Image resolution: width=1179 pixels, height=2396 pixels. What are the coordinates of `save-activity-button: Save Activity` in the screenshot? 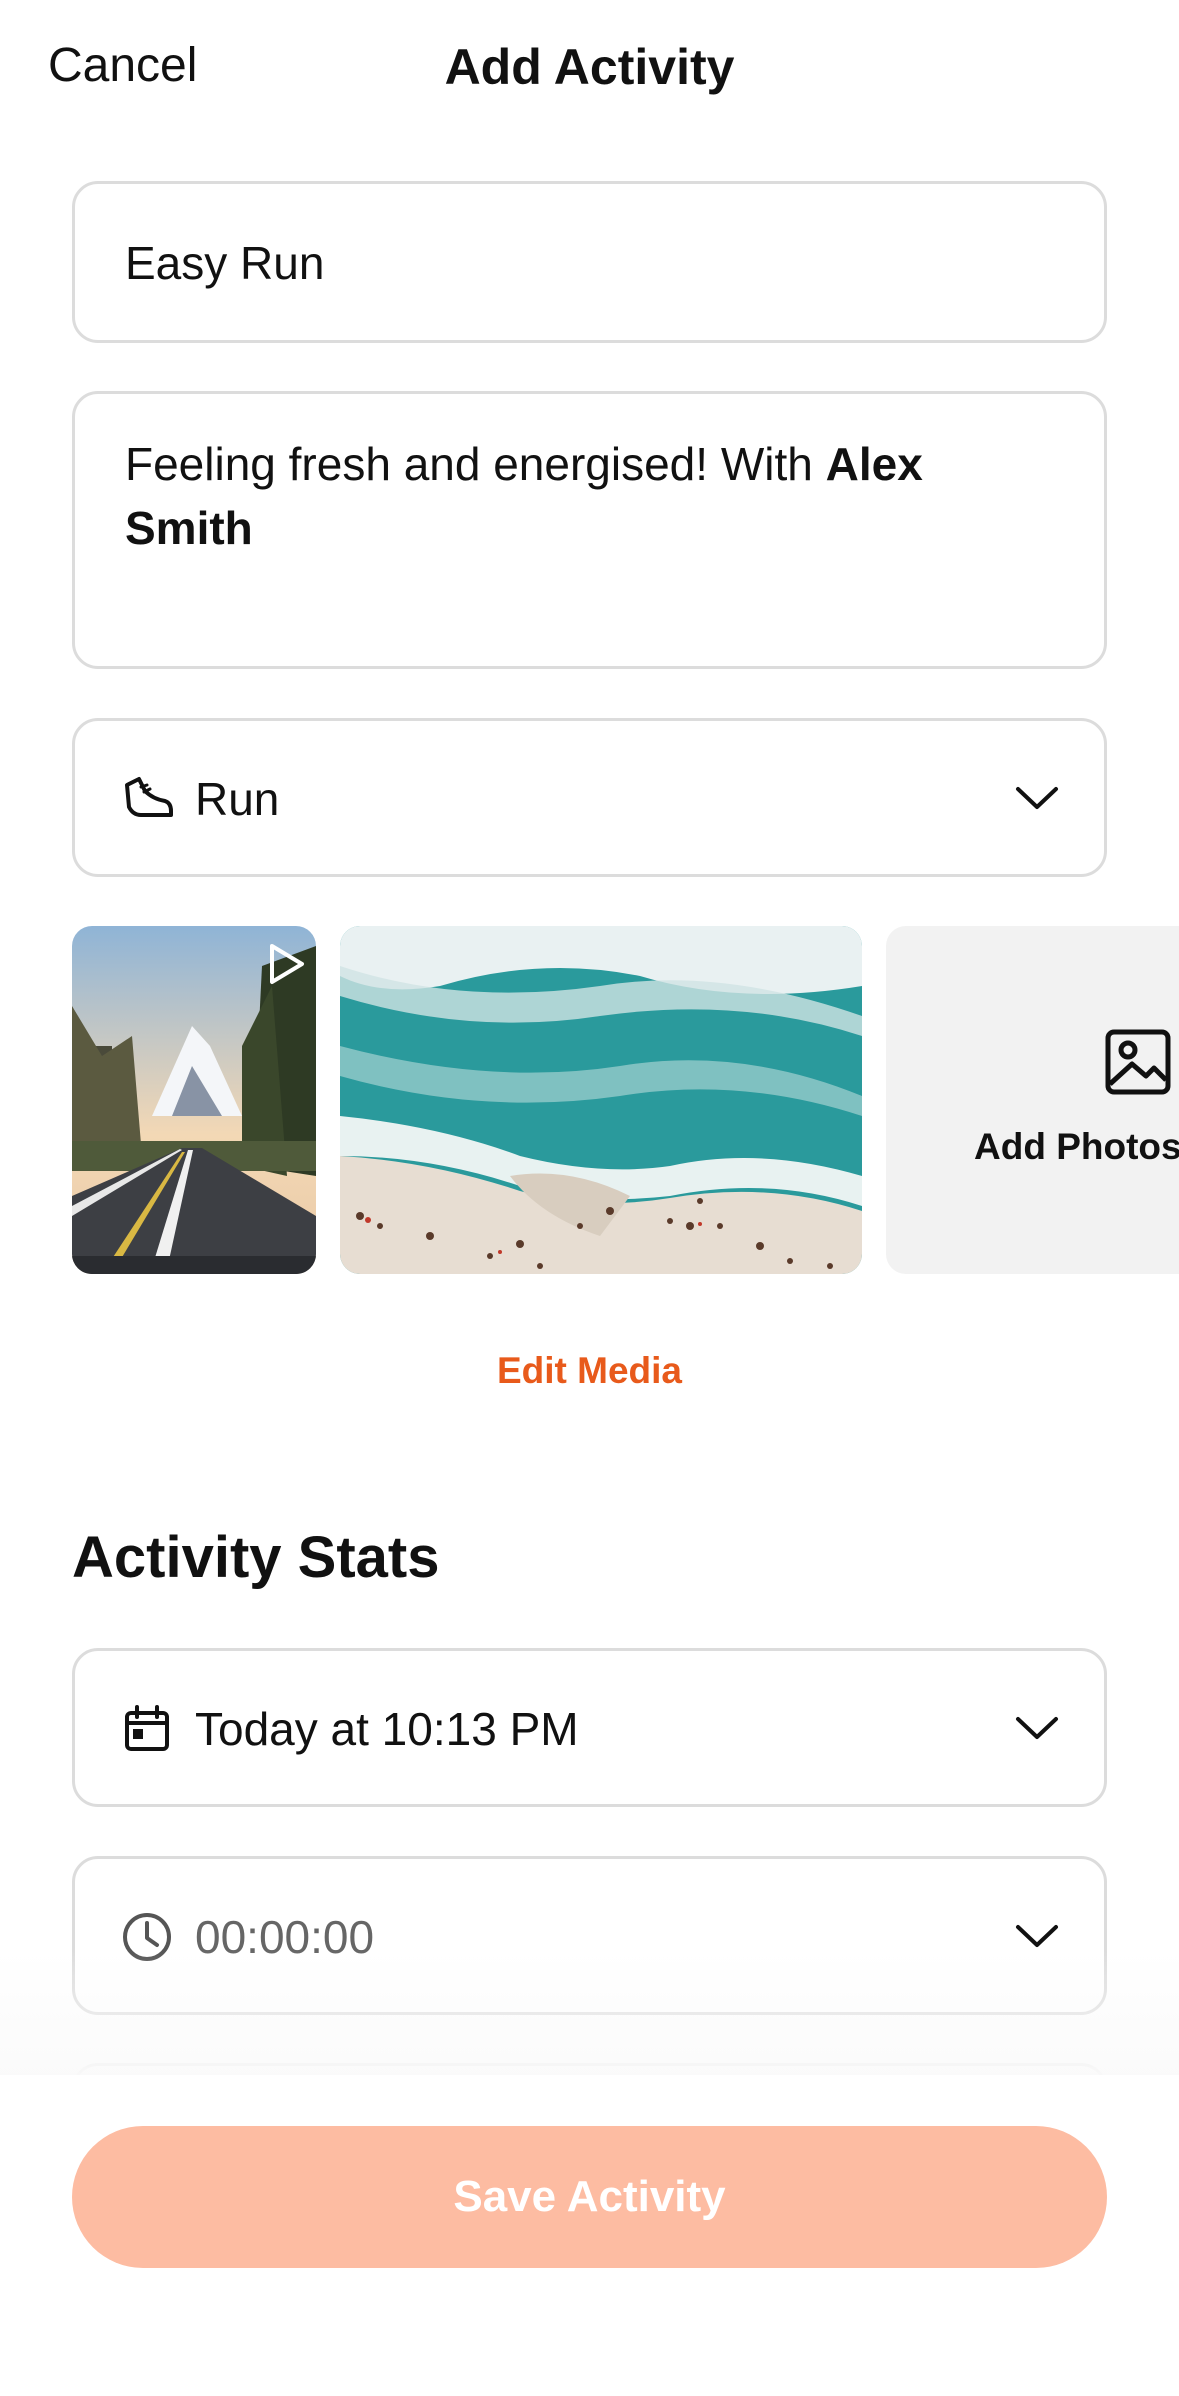 It's located at (589, 2197).